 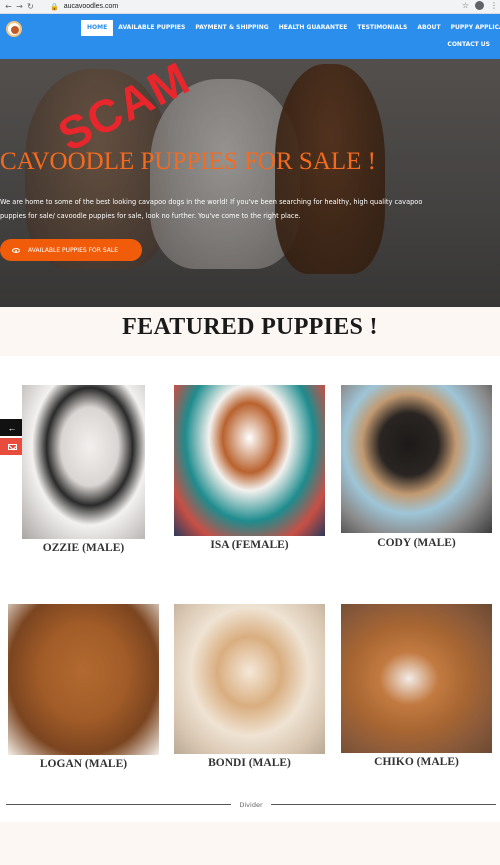 I want to click on site-logo, so click(x=14, y=29).